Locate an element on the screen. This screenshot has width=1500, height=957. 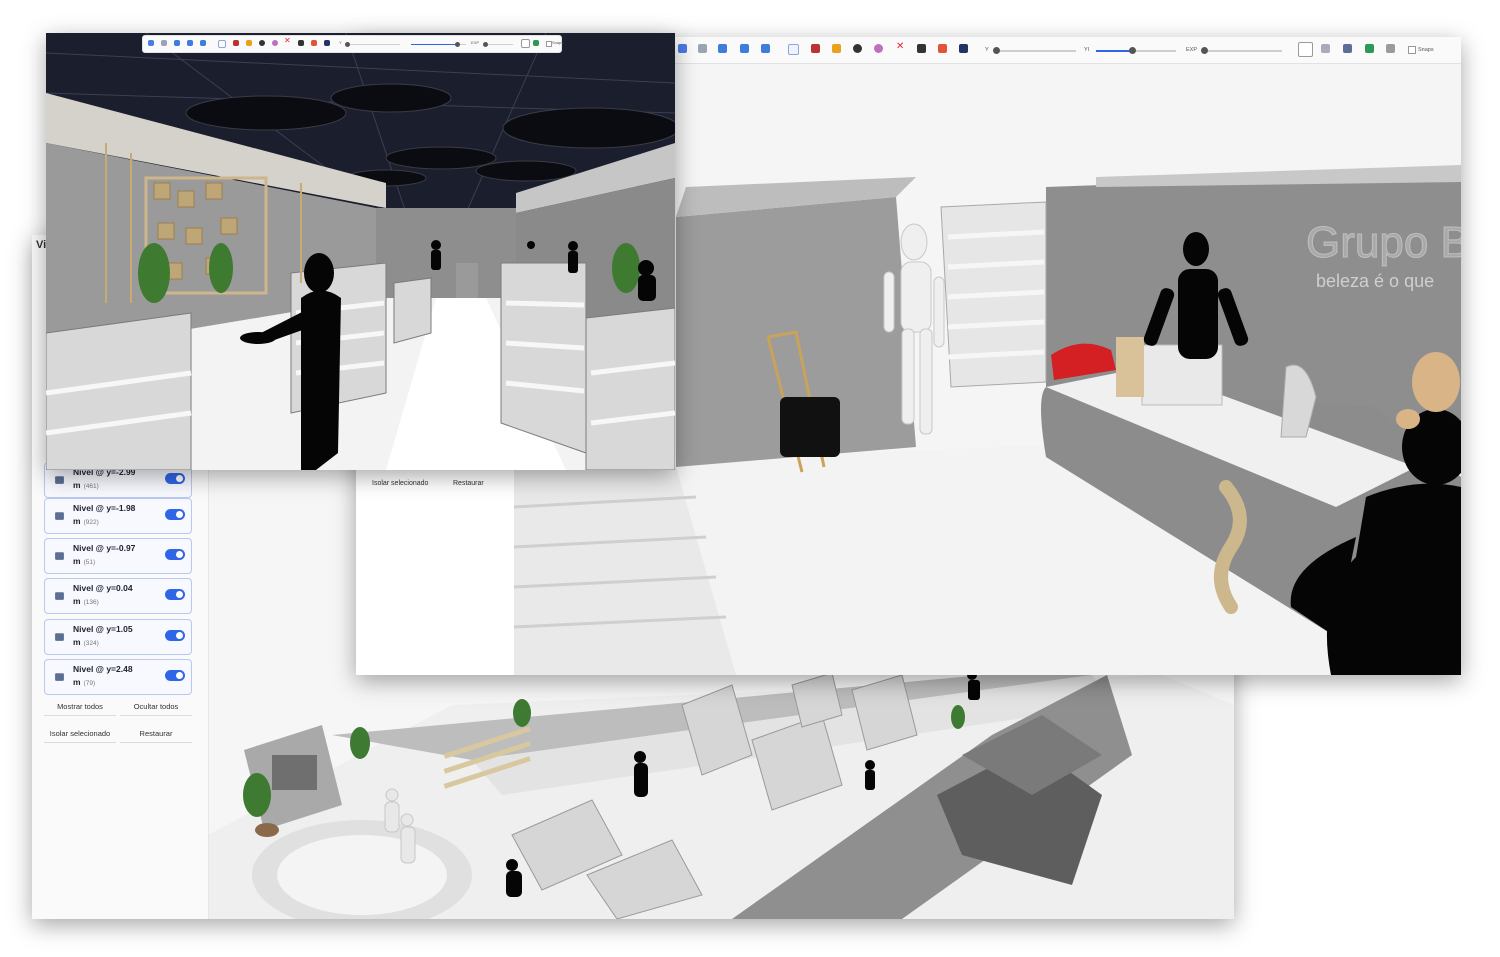
level-label: Nivel @ y=2.48 is located at coordinates (103, 669).